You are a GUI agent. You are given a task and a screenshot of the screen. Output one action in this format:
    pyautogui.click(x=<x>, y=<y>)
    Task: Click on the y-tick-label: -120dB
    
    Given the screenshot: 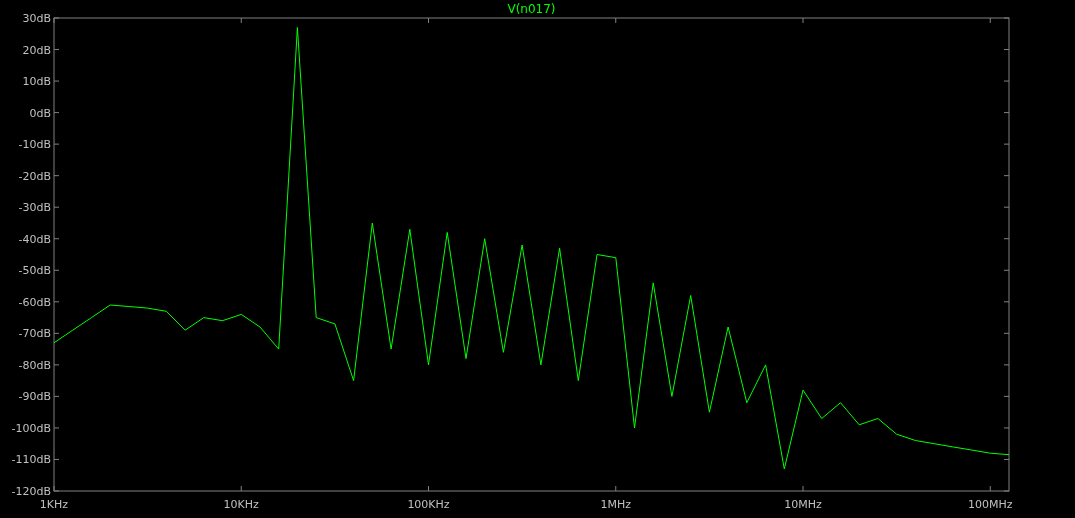 What is the action you would take?
    pyautogui.click(x=31, y=491)
    